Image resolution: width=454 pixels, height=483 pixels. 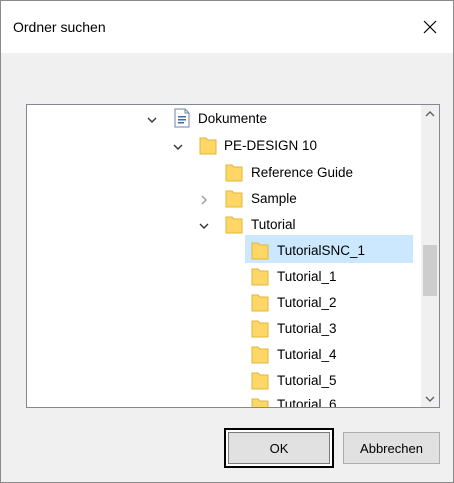 I want to click on tree-item-label: Tutorial_1, so click(x=307, y=277).